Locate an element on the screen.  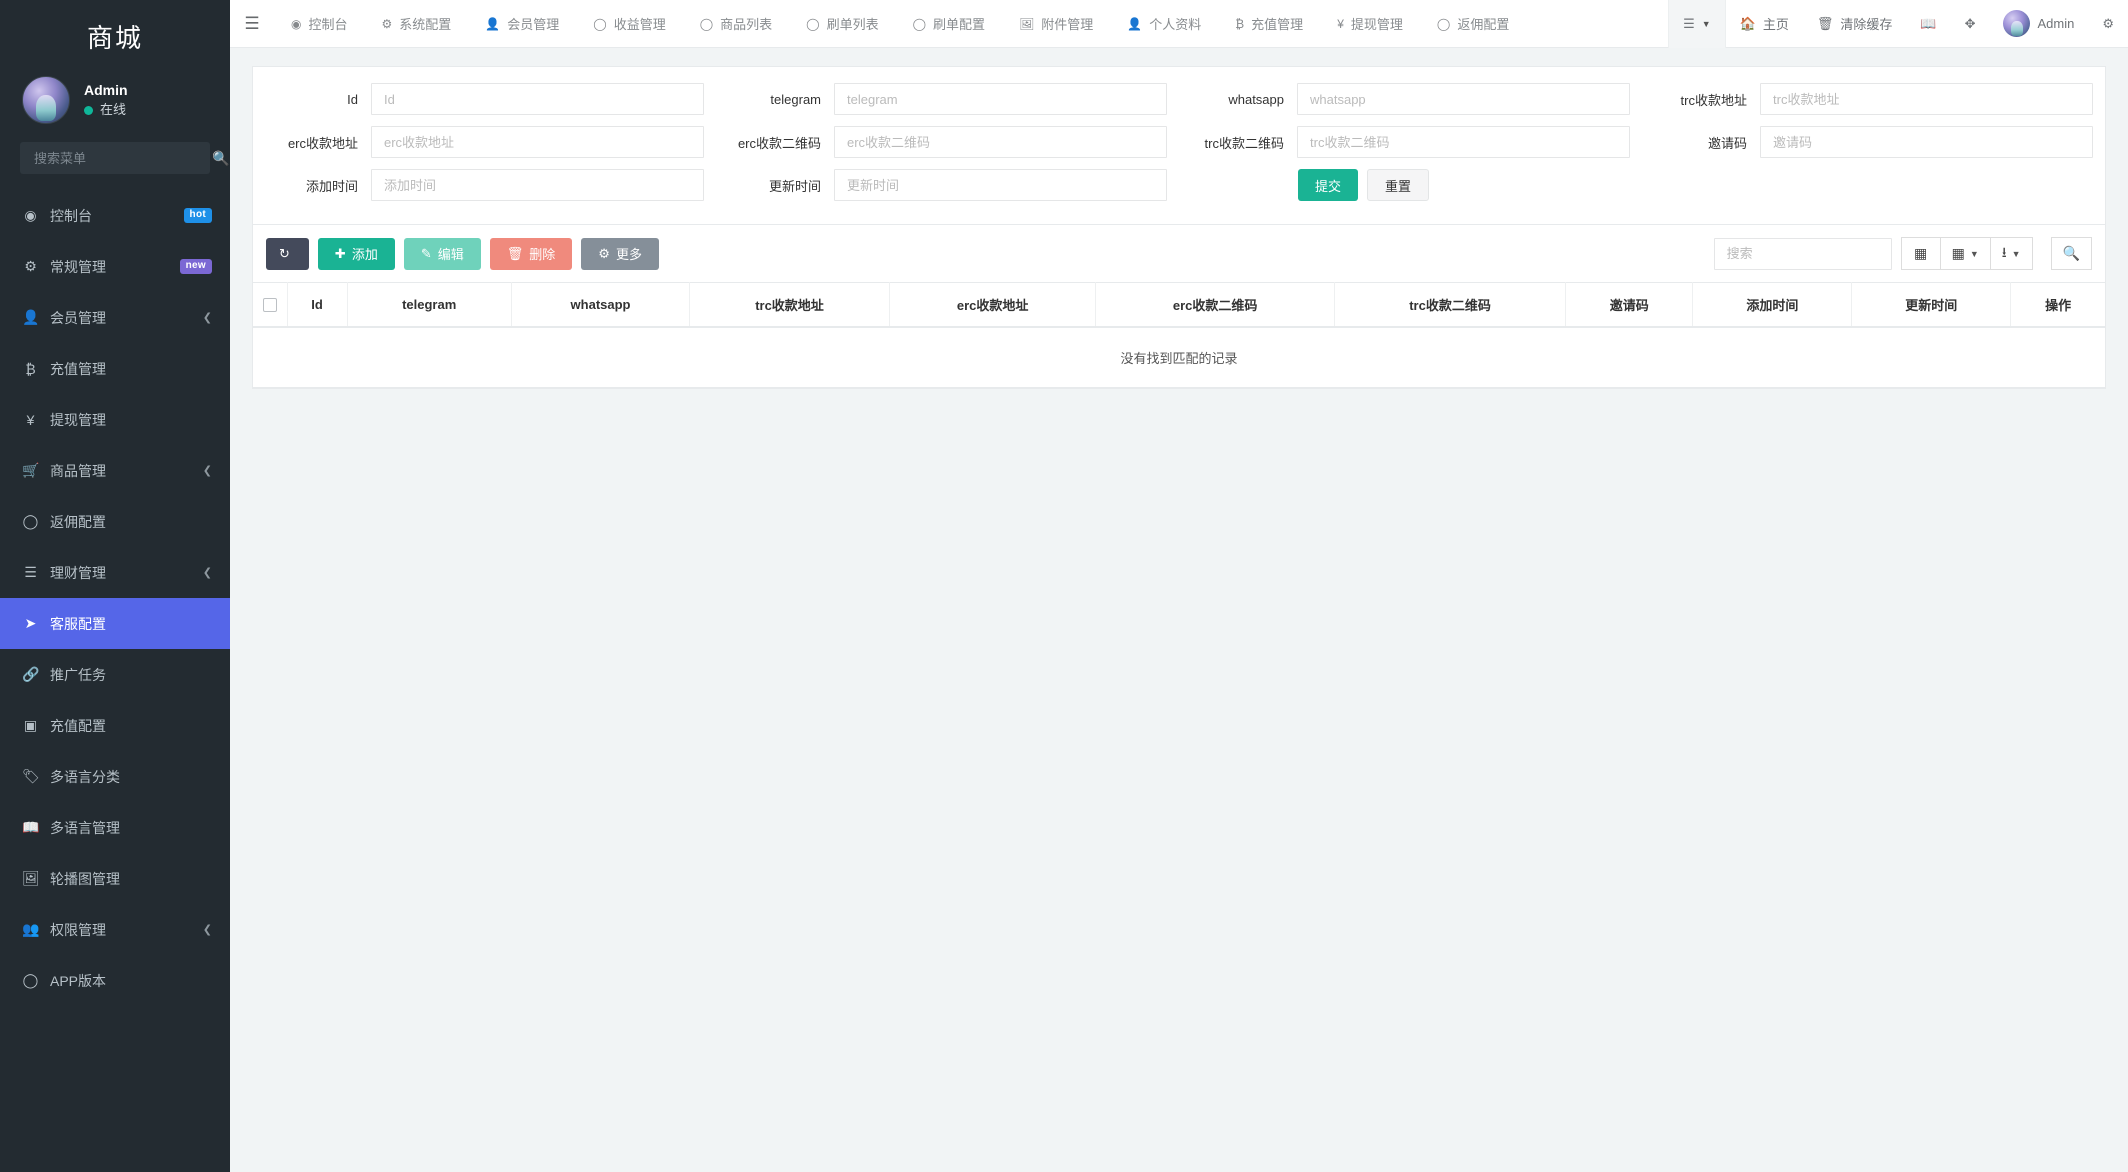
column-header-10: 操作 is located at coordinates (2057, 305).